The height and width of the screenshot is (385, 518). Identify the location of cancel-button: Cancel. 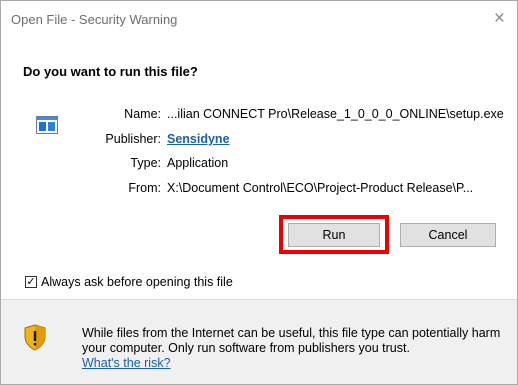
(448, 235).